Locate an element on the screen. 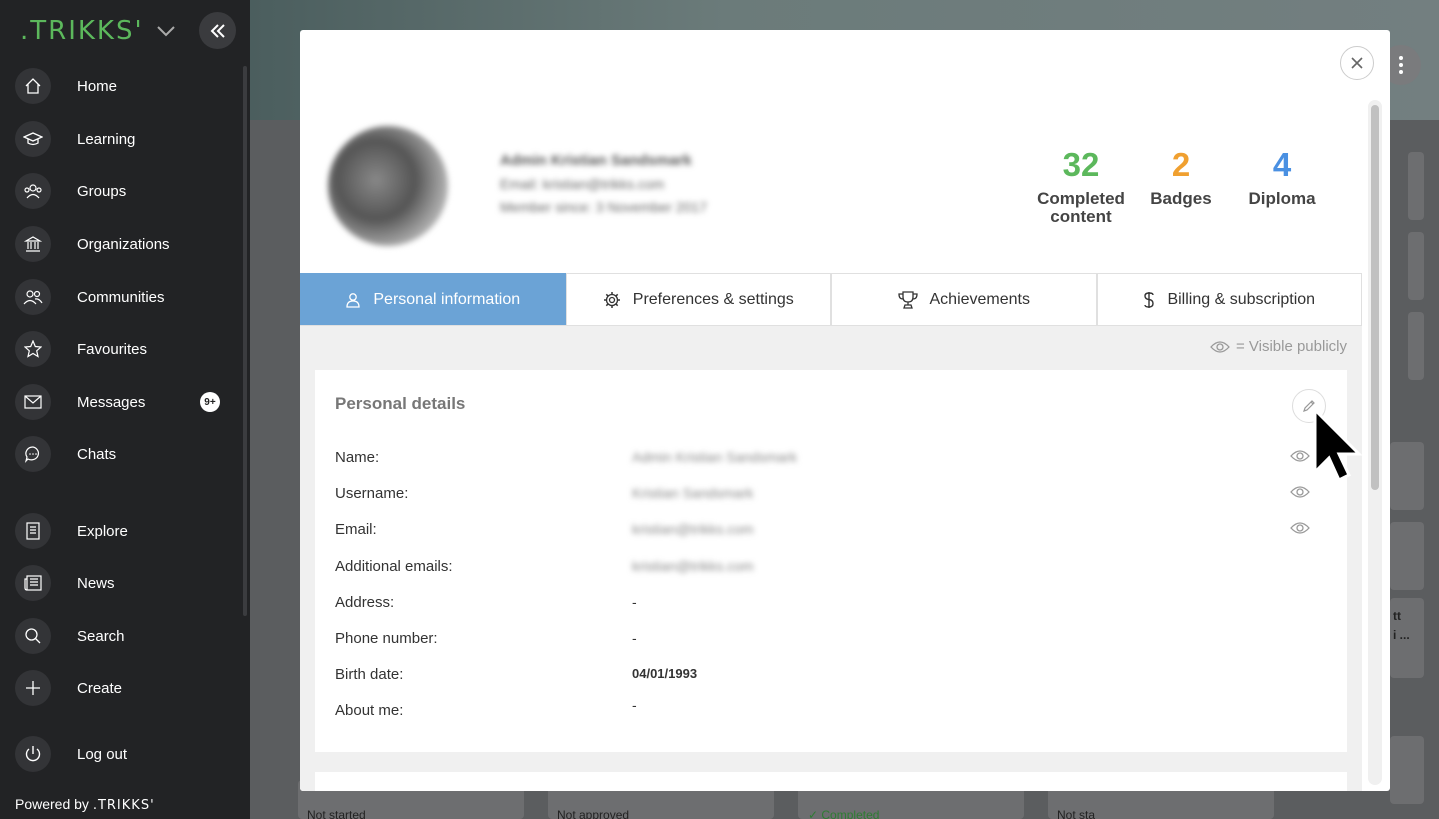  stat-label: Diploma is located at coordinates (1282, 198).